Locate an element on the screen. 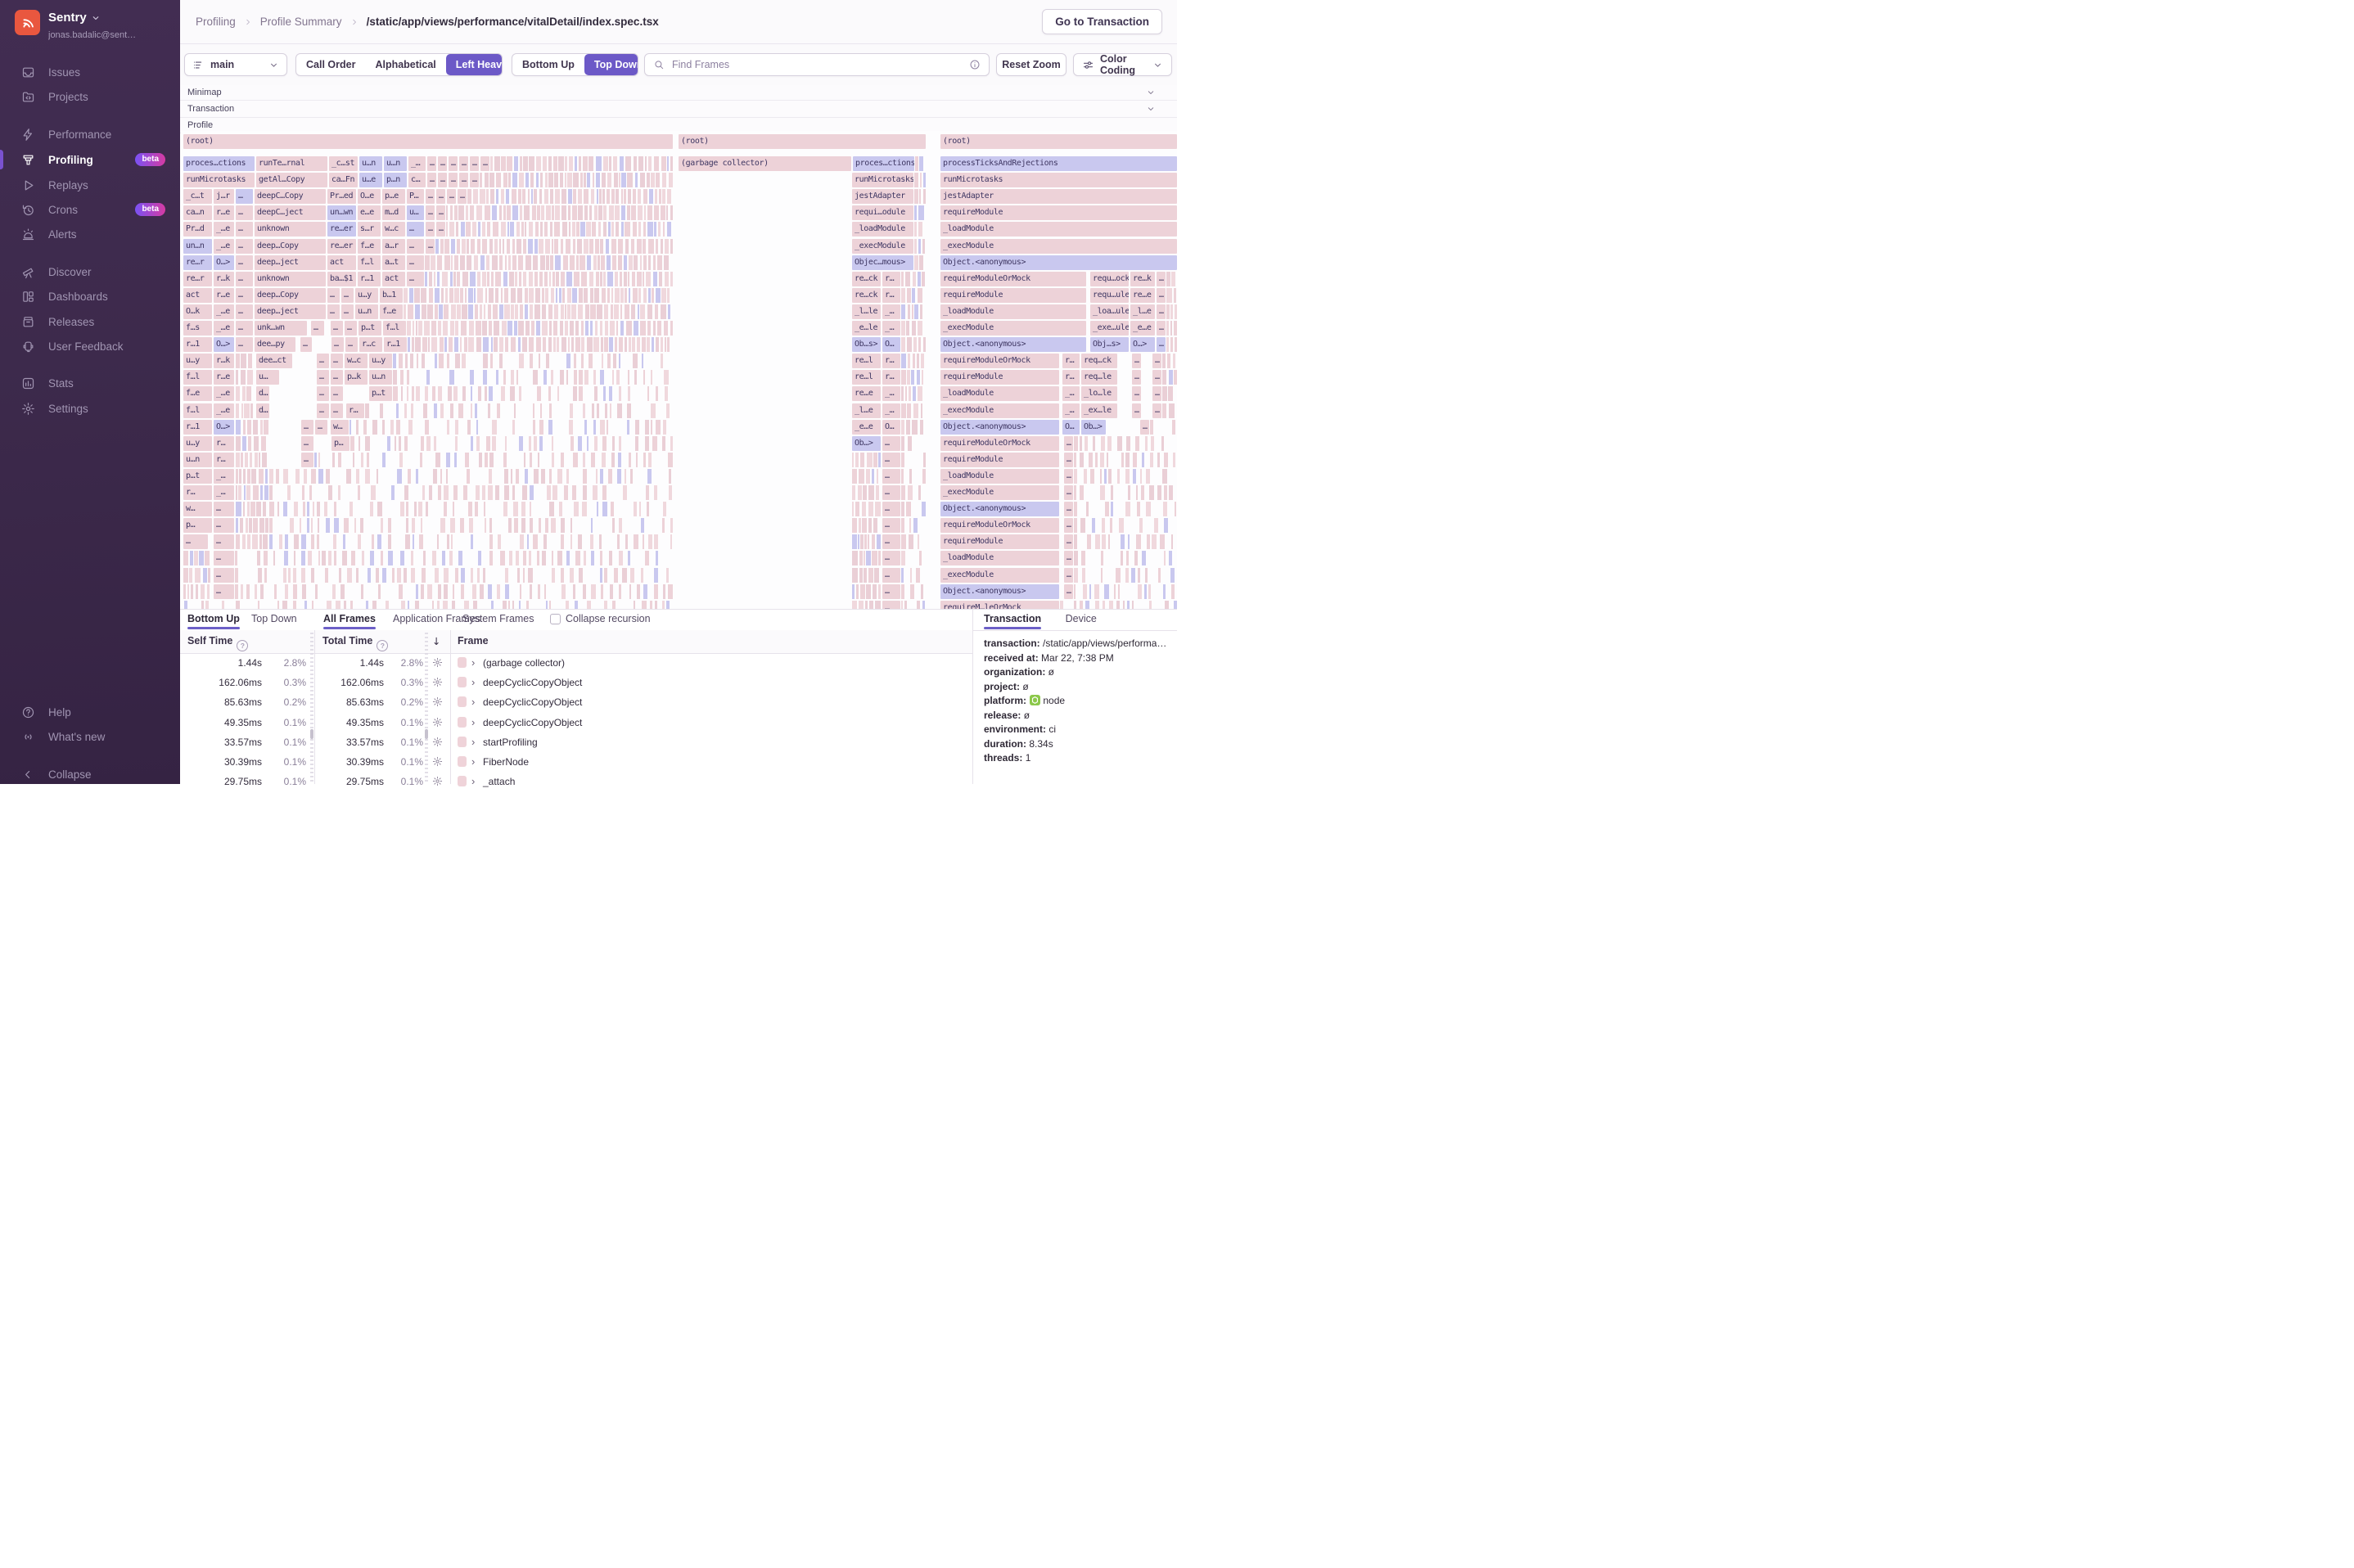 The image size is (2354, 1568). flame-frame: _l…e is located at coordinates (866, 410).